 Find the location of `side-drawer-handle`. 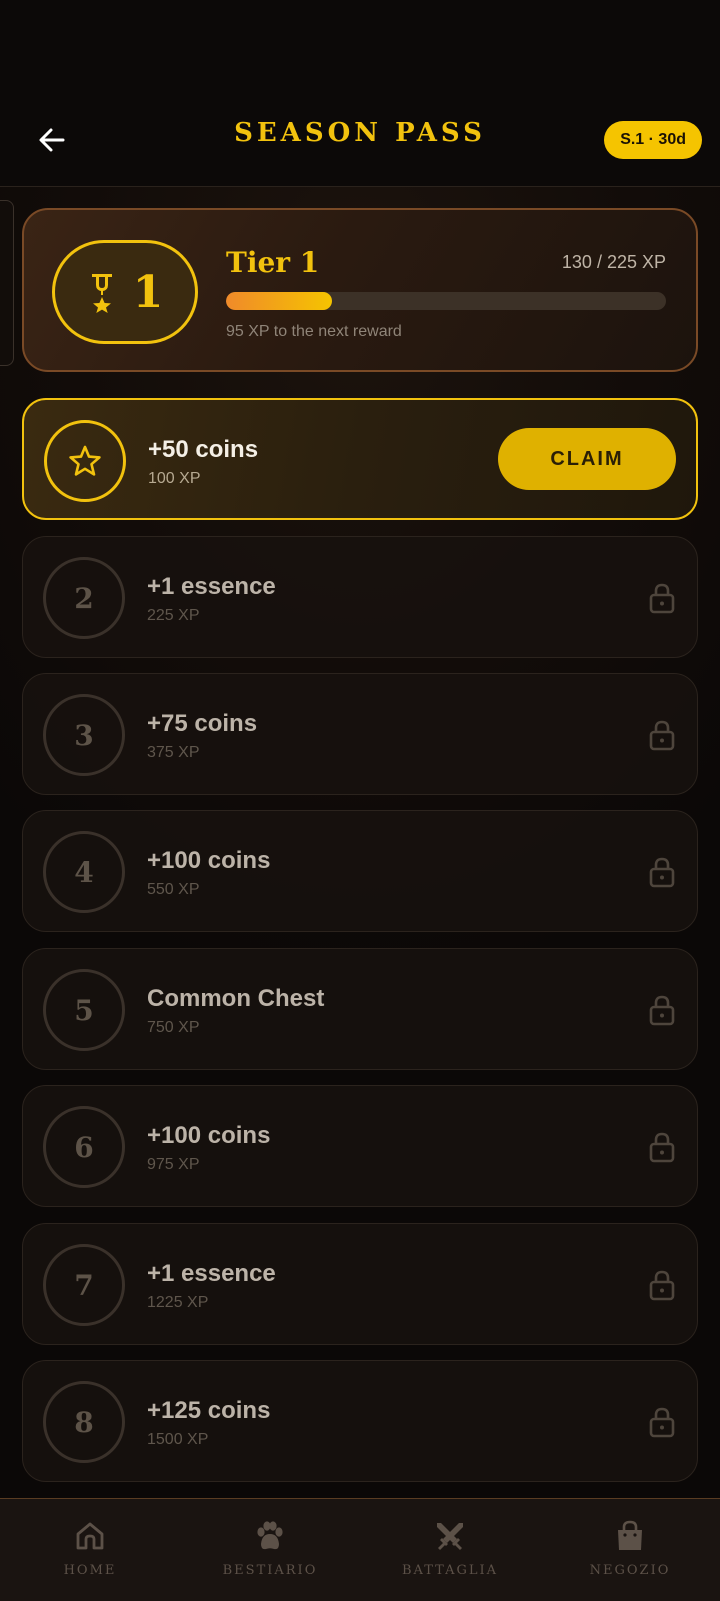

side-drawer-handle is located at coordinates (7, 283).